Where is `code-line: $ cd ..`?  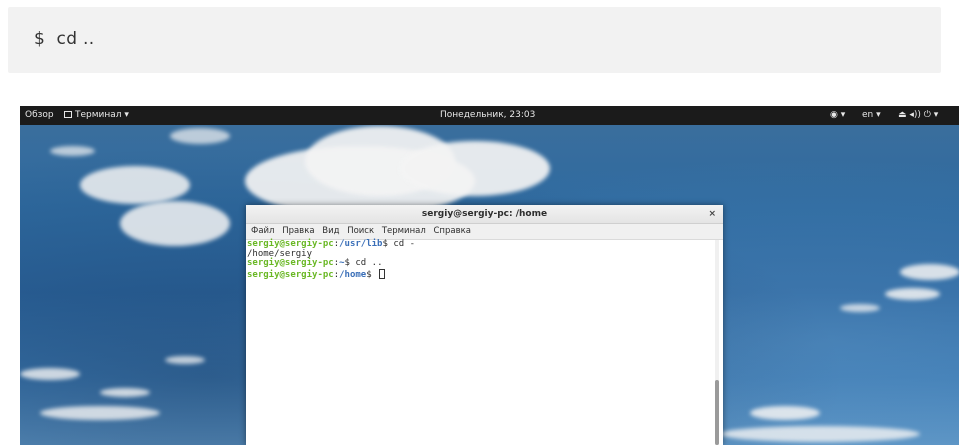
code-line: $ cd .. is located at coordinates (64, 39).